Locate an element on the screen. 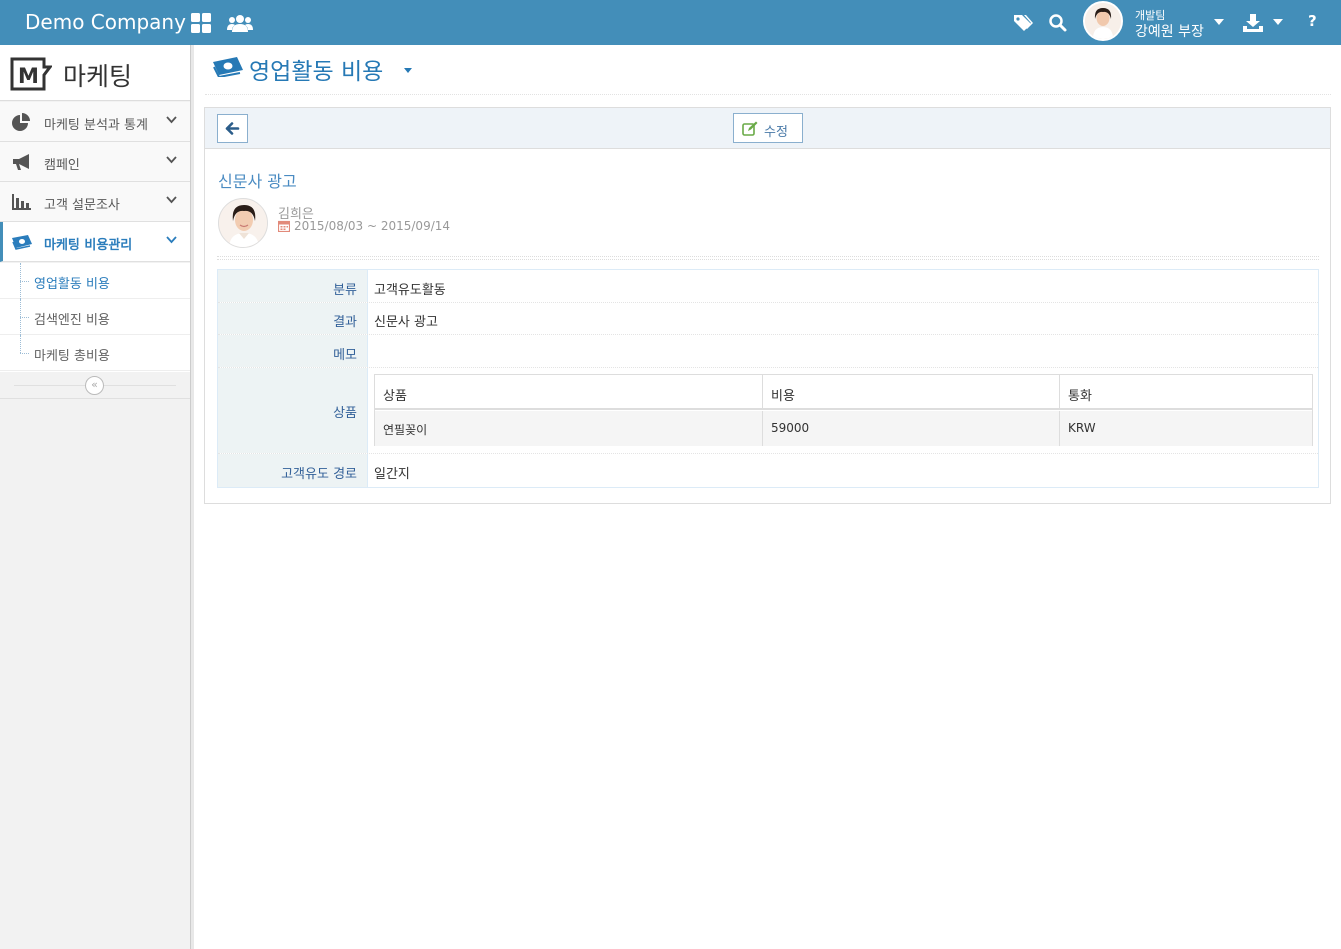 The width and height of the screenshot is (1341, 949). dashboard-grid-icon is located at coordinates (201, 23).